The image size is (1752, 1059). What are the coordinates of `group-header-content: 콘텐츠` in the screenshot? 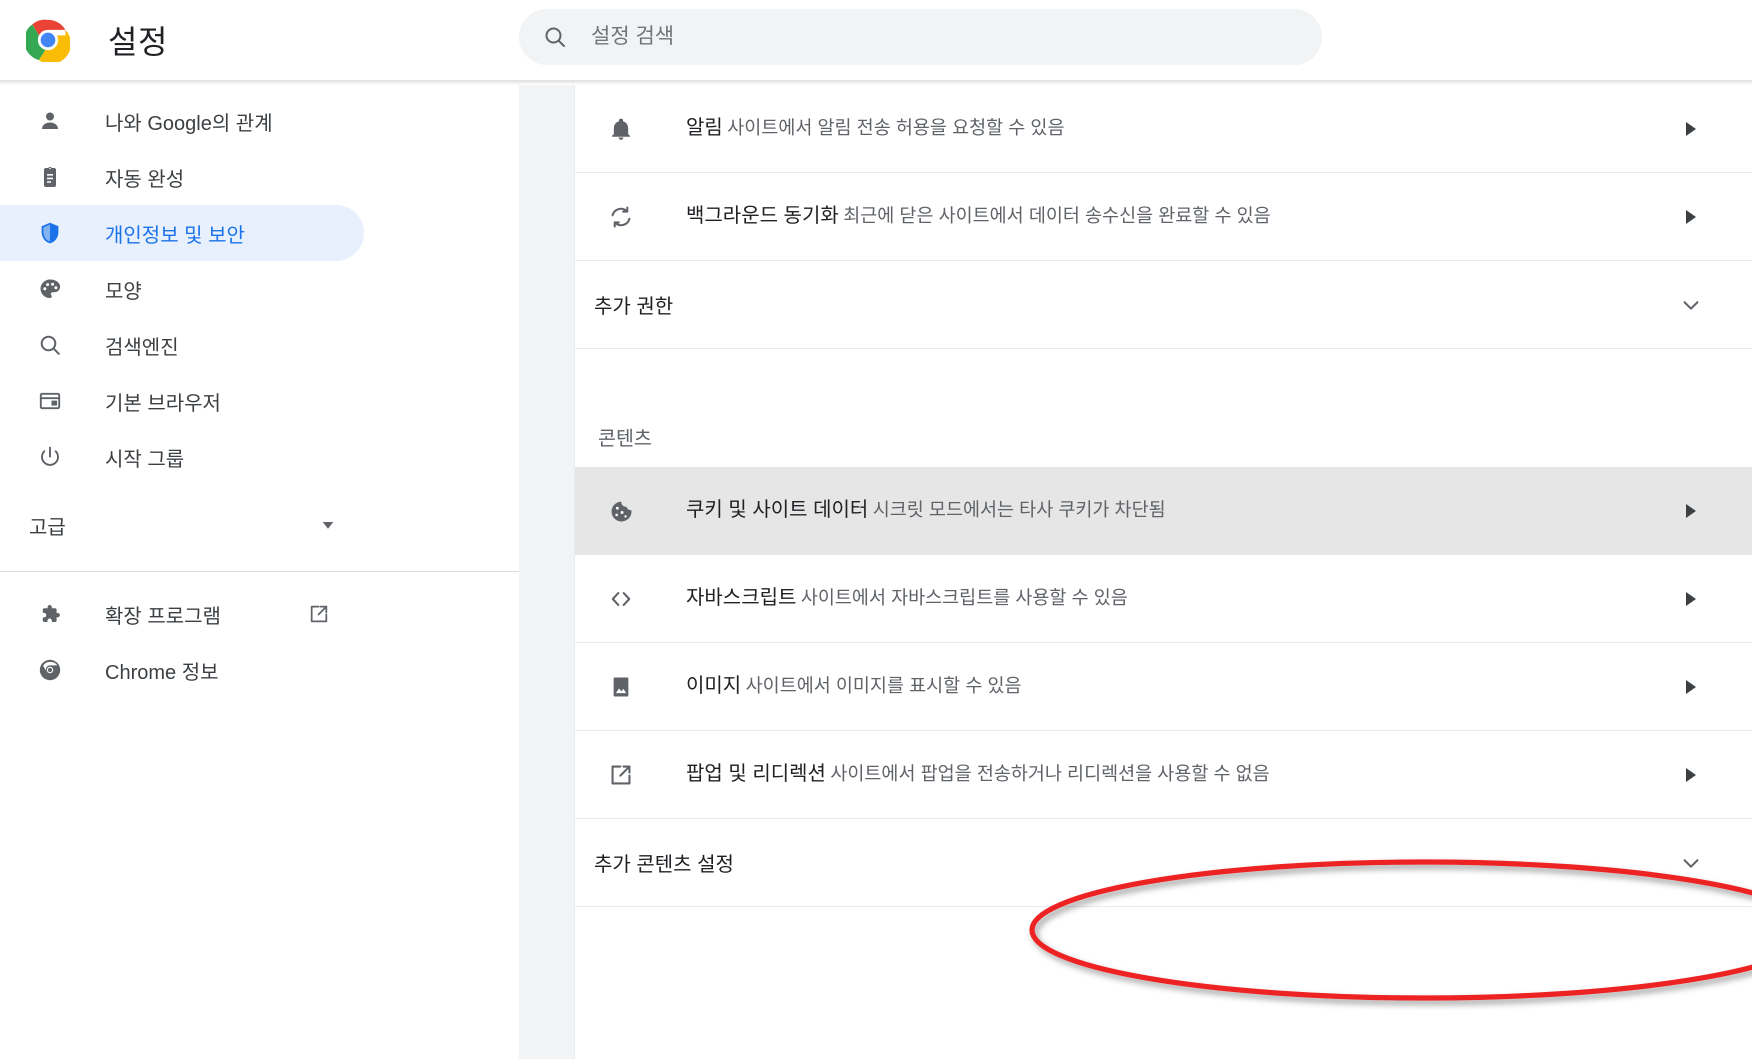 It's located at (1163, 408).